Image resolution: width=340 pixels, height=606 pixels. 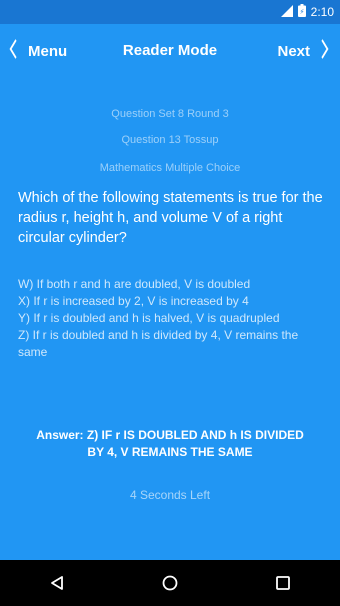 What do you see at coordinates (13, 51) in the screenshot?
I see `chevron-left-icon` at bounding box center [13, 51].